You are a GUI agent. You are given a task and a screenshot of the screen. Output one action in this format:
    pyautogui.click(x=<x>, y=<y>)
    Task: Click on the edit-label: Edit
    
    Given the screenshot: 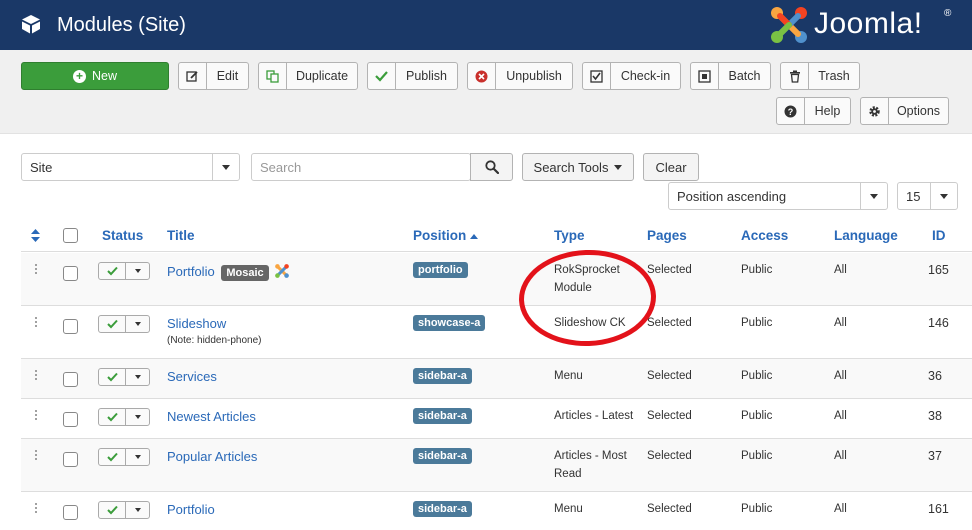 What is the action you would take?
    pyautogui.click(x=227, y=76)
    